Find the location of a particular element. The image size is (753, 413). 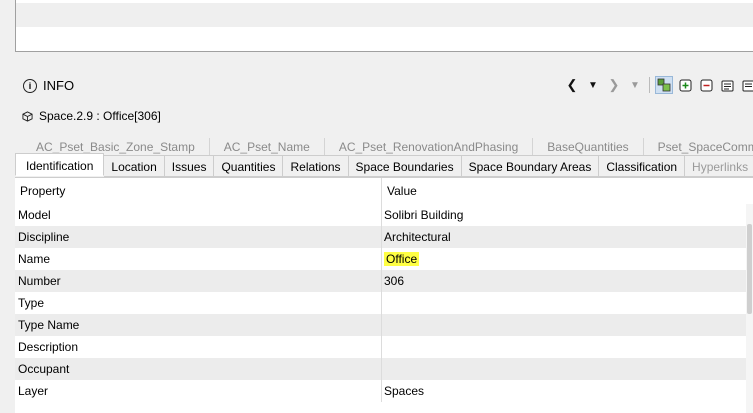

cube-icon is located at coordinates (27, 116).